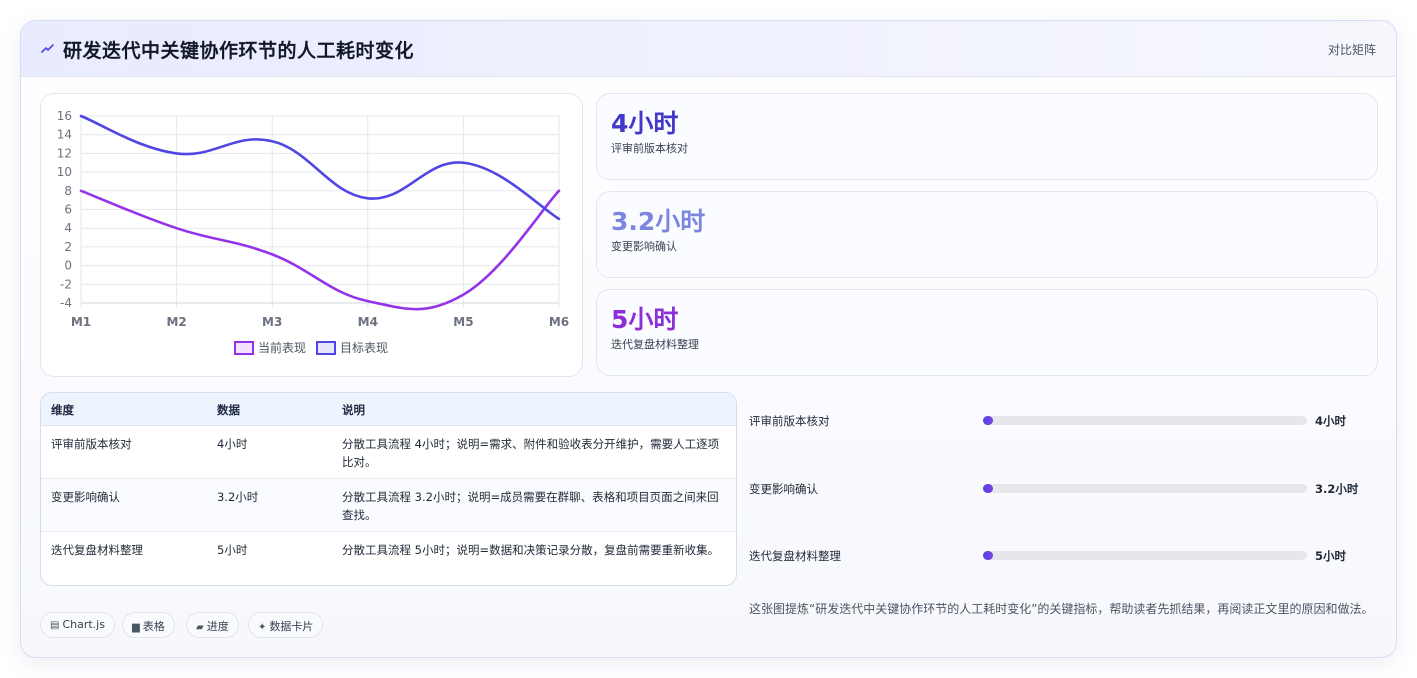 Image resolution: width=1417 pixels, height=678 pixels. Describe the element at coordinates (388, 409) in the screenshot. I see `table-header: 维度 数据 说明` at that location.